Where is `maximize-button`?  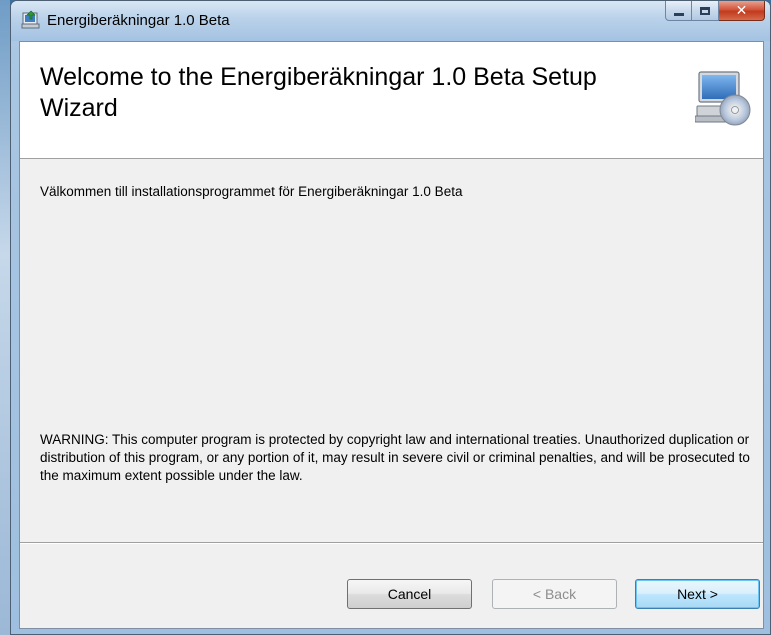 maximize-button is located at coordinates (705, 11).